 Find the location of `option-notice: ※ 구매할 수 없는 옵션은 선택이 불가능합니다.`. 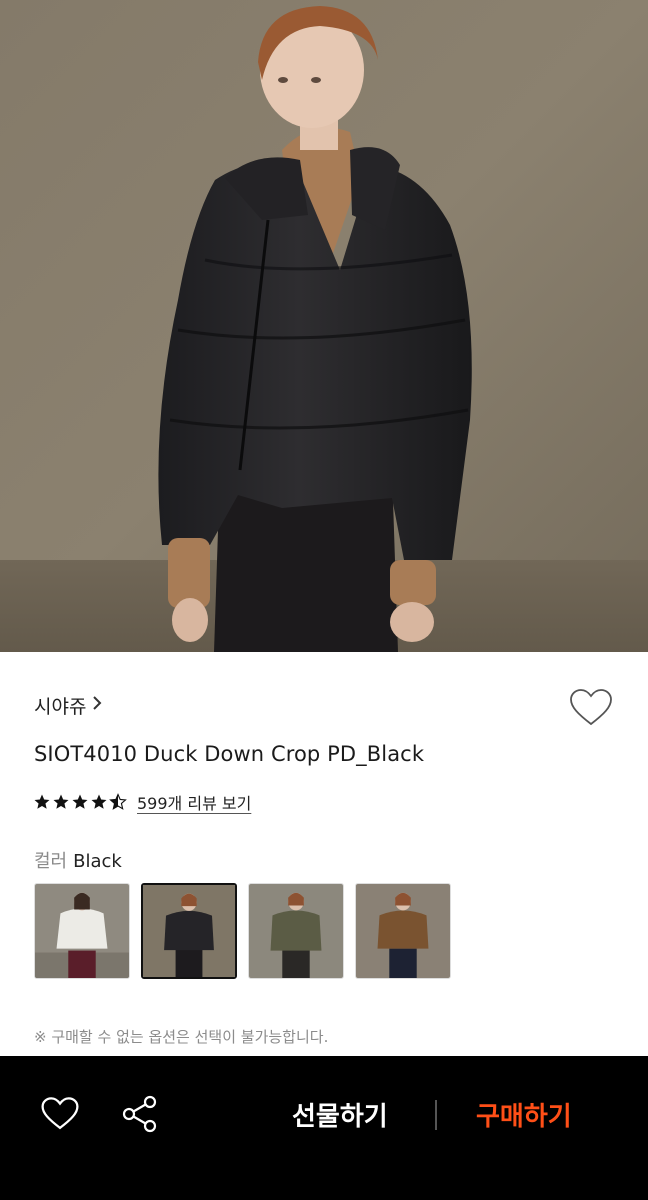

option-notice: ※ 구매할 수 없는 옵션은 선택이 불가능합니다. is located at coordinates (181, 1037).